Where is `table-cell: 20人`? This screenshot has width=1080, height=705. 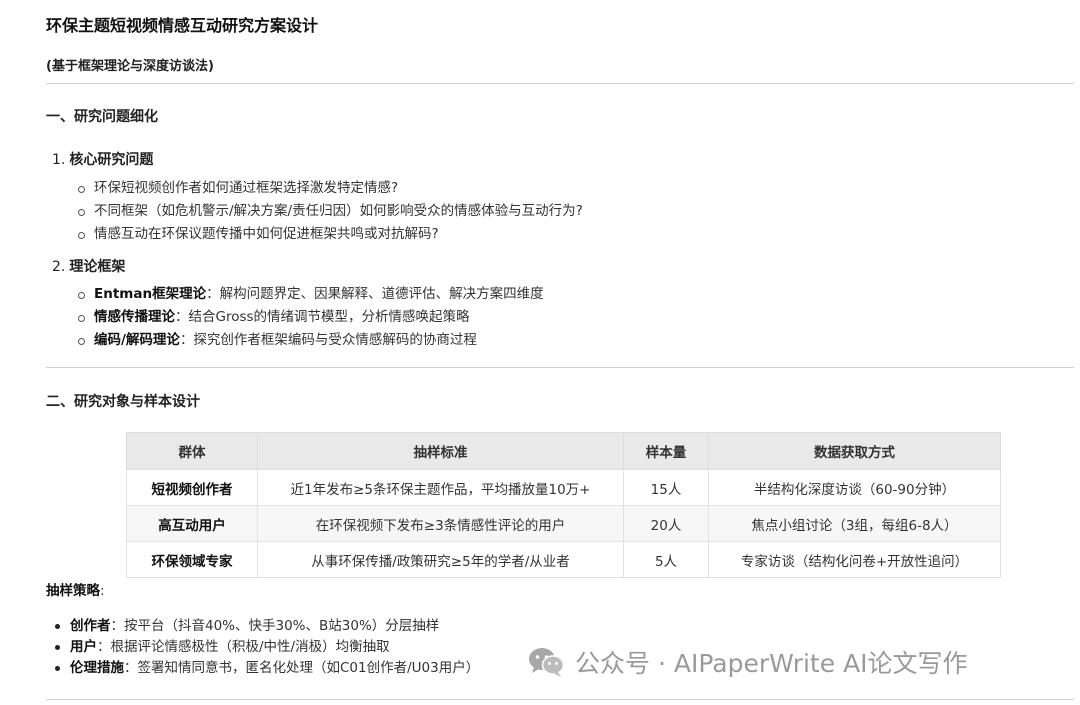
table-cell: 20人 is located at coordinates (666, 523).